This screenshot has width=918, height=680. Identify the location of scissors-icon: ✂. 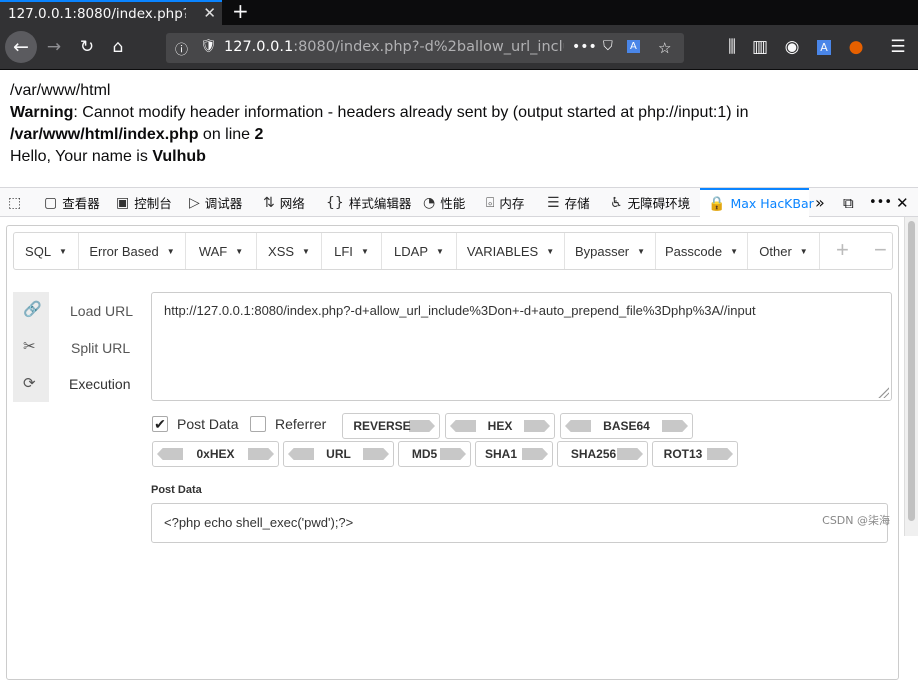
(29, 346).